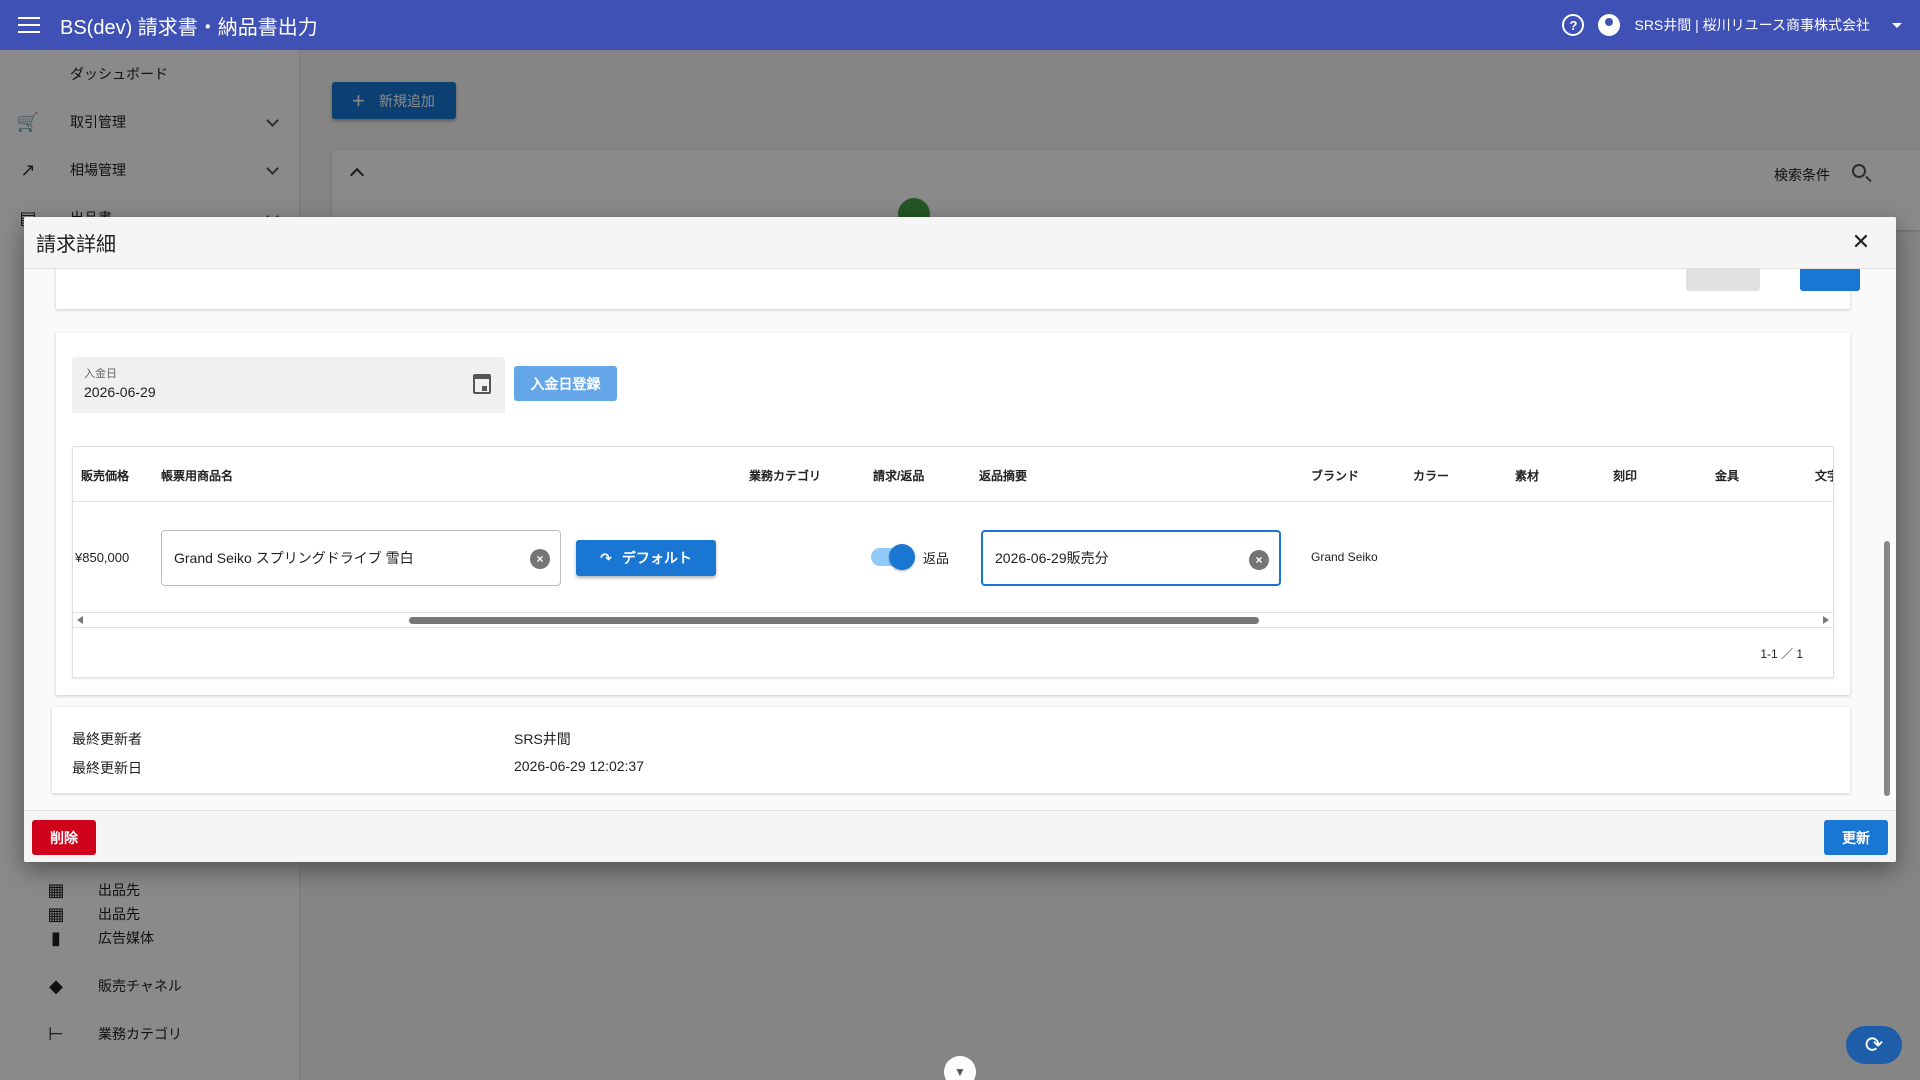  I want to click on archive-icon: ▦, so click(56, 889).